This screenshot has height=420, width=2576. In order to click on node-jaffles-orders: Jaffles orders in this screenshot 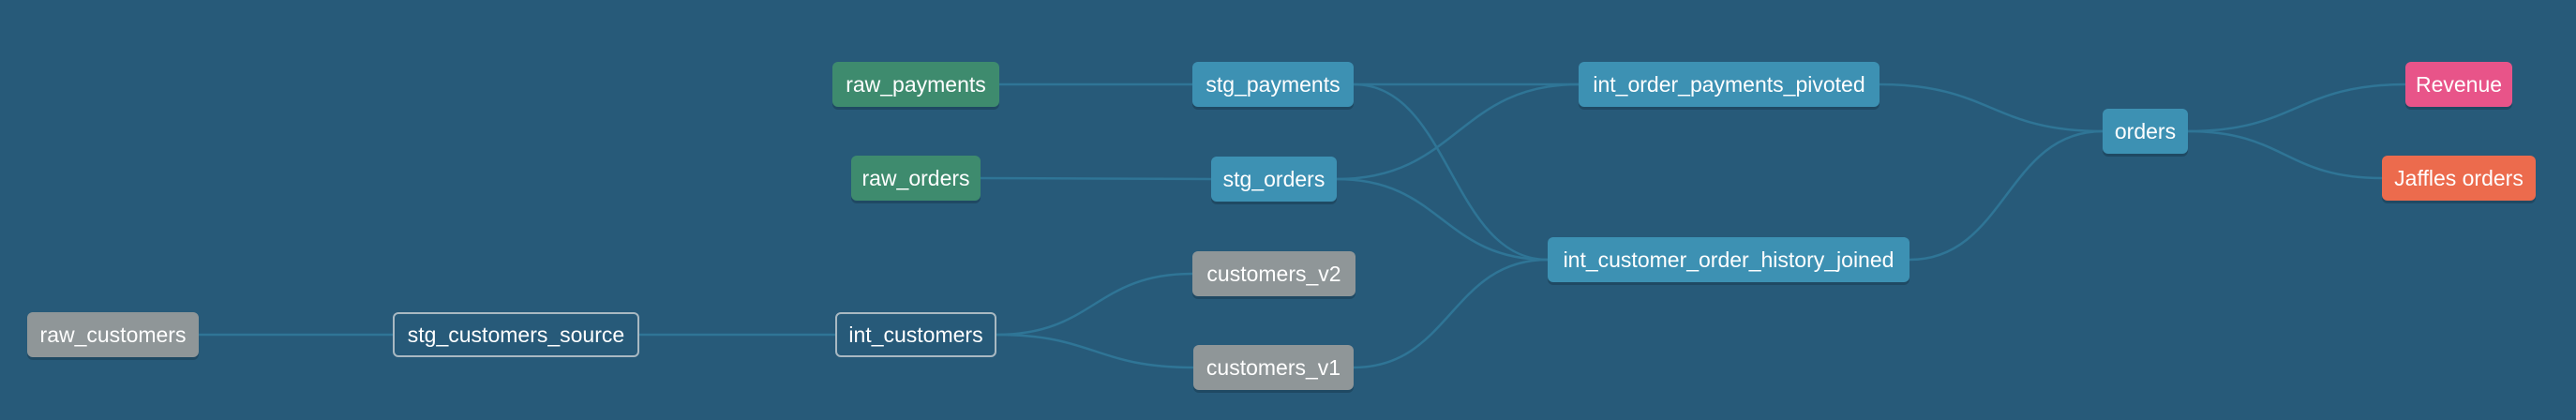, I will do `click(2459, 178)`.